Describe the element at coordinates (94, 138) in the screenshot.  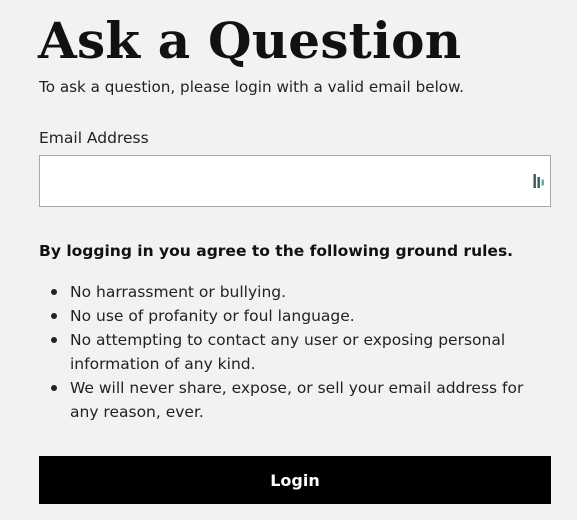
I see `email-label: Email Address` at that location.